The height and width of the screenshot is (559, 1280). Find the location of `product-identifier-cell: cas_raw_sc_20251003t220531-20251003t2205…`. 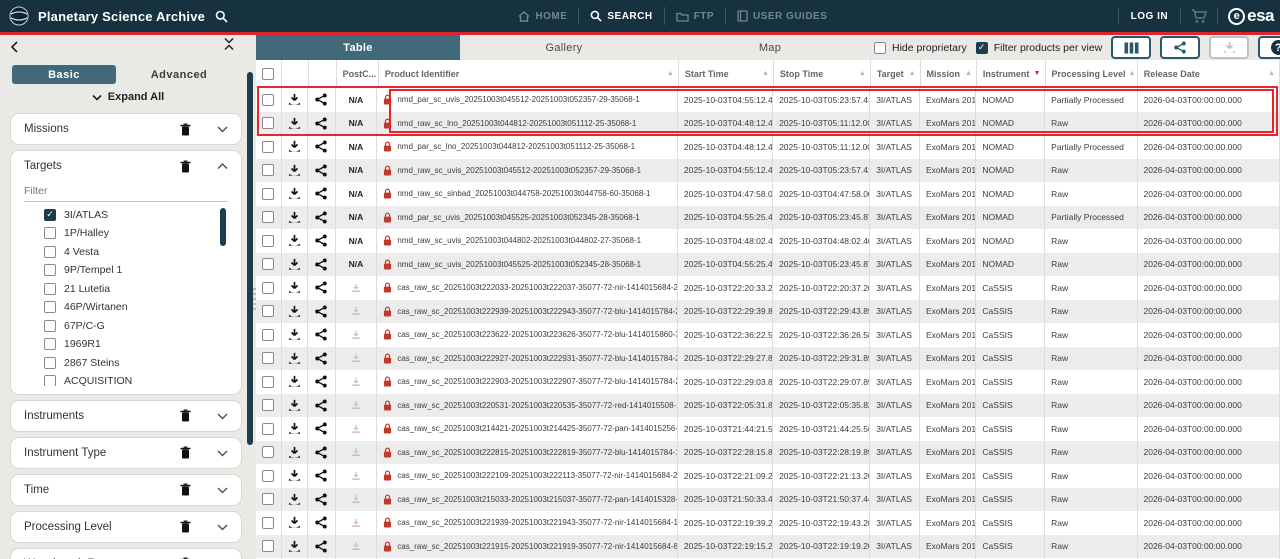

product-identifier-cell: cas_raw_sc_20251003t220531-20251003t2205… is located at coordinates (527, 405).